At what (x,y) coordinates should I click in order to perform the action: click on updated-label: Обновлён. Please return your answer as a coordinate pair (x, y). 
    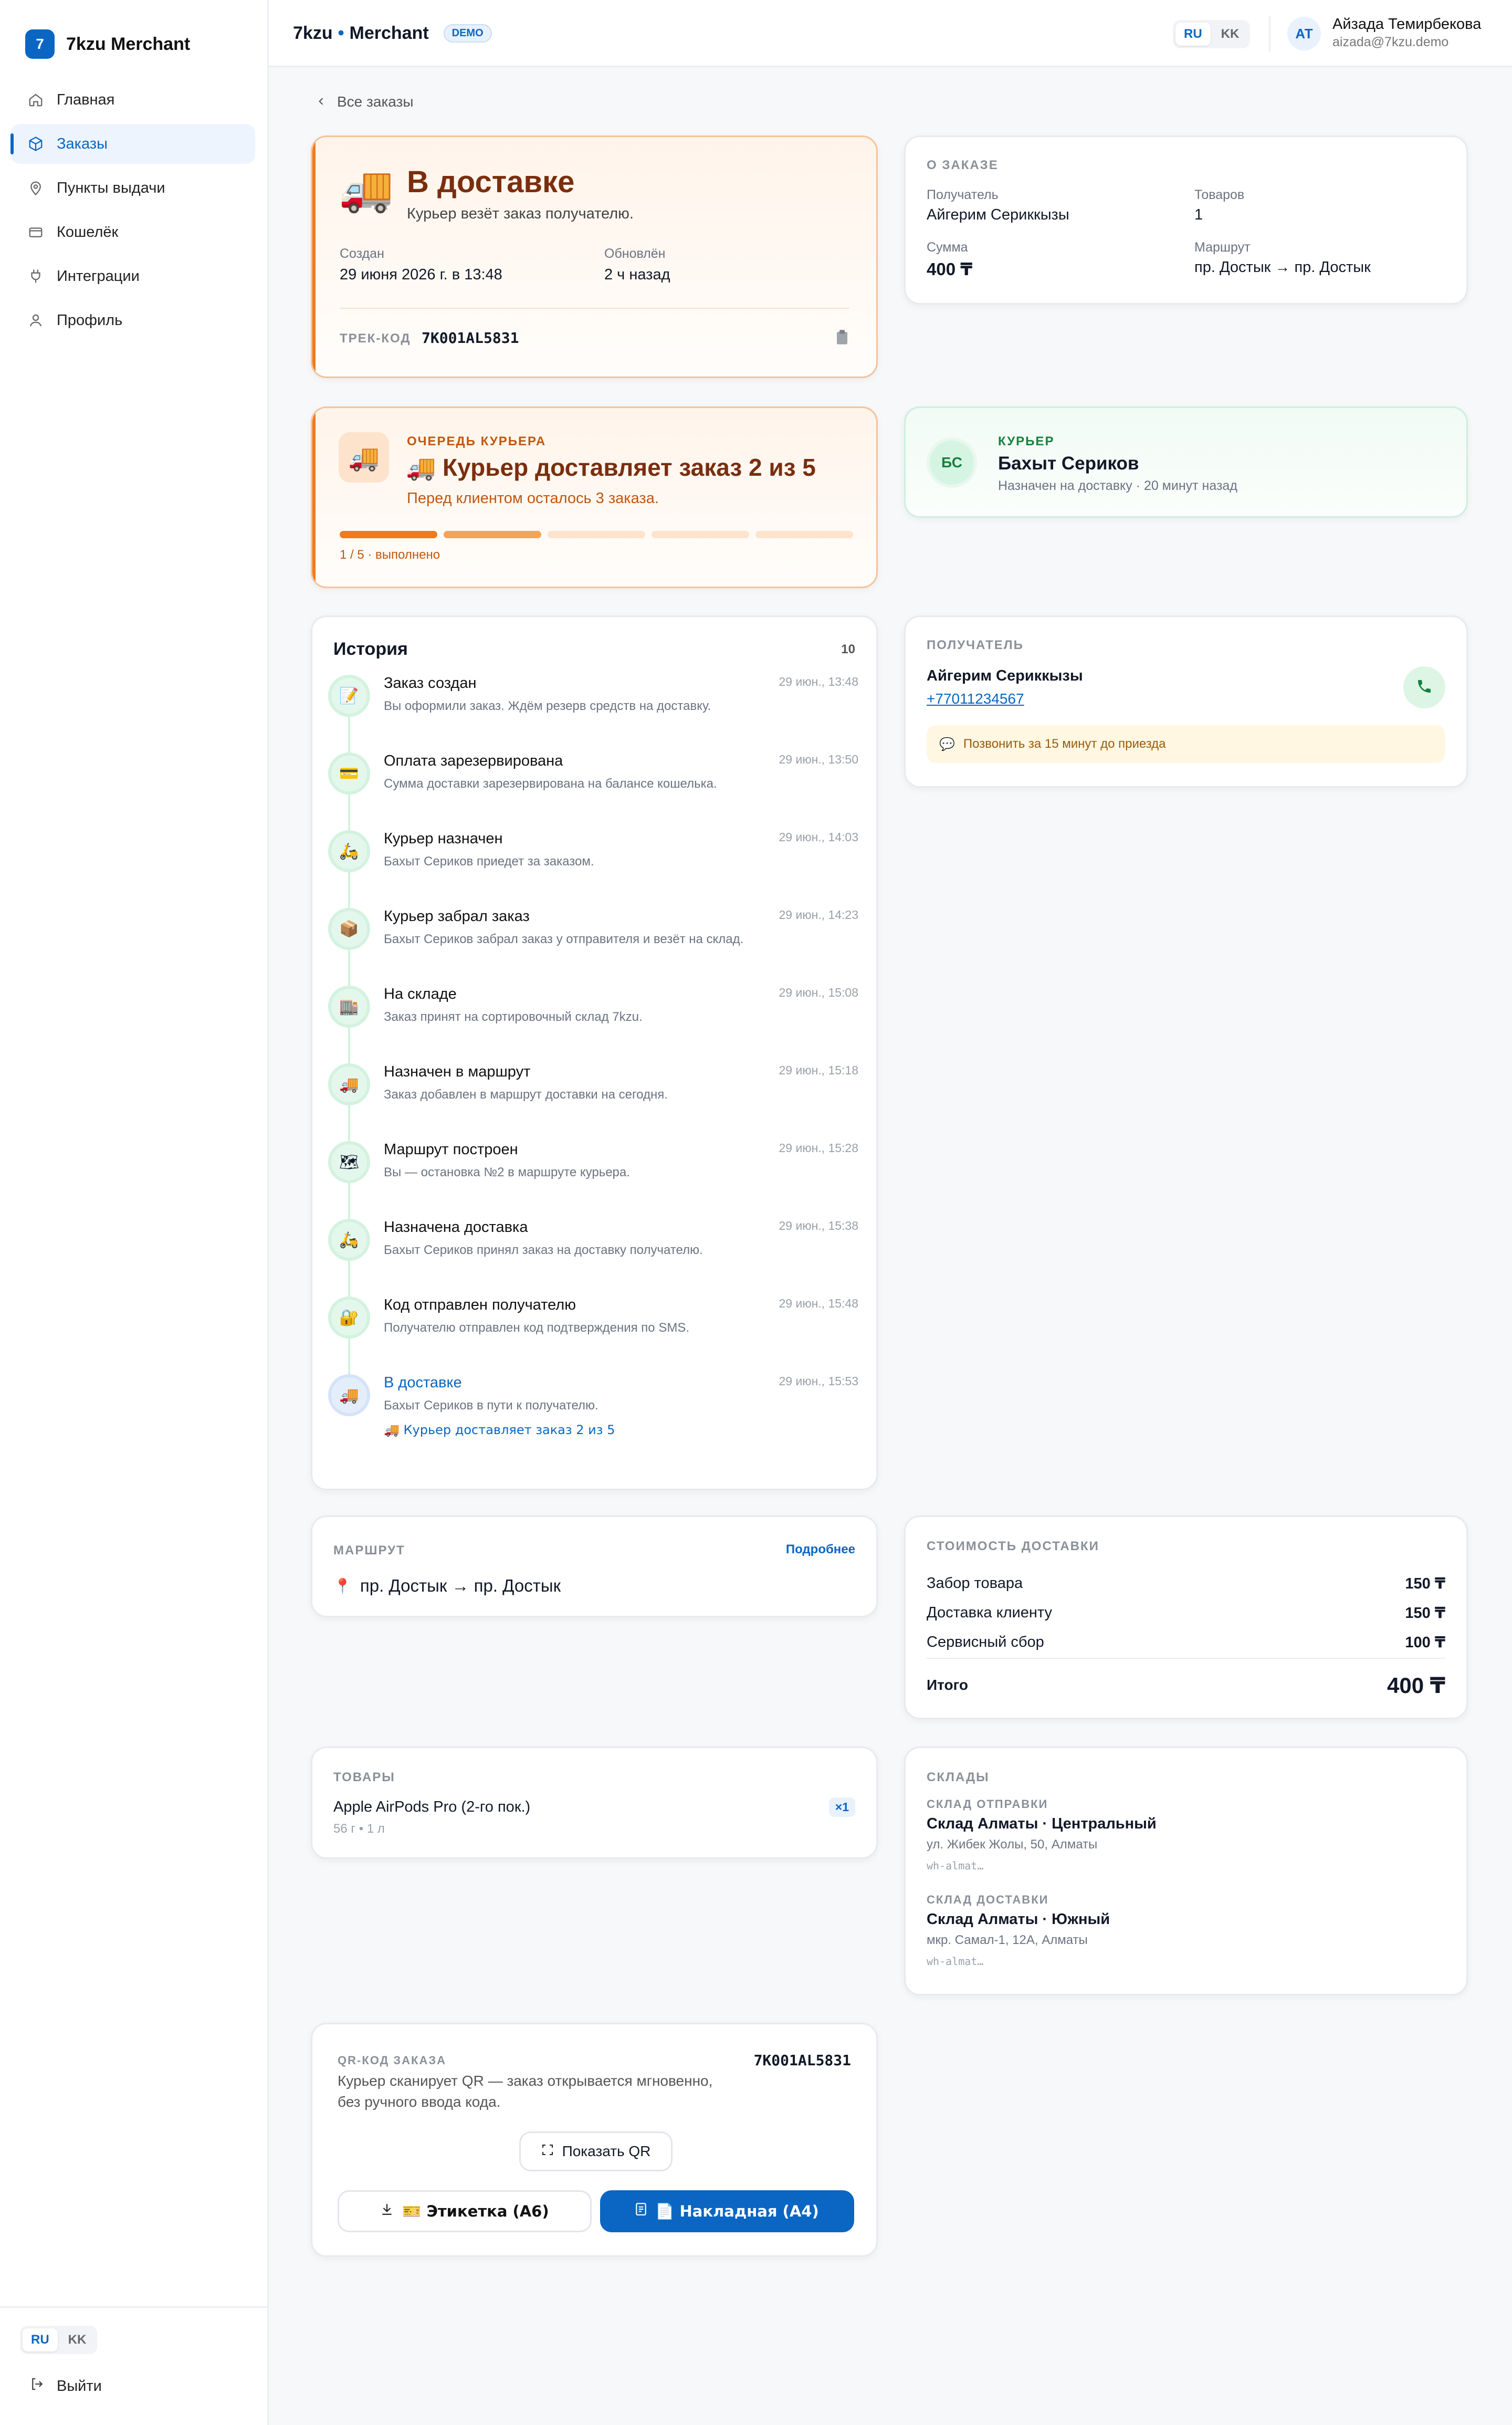
    Looking at the image, I should click on (635, 253).